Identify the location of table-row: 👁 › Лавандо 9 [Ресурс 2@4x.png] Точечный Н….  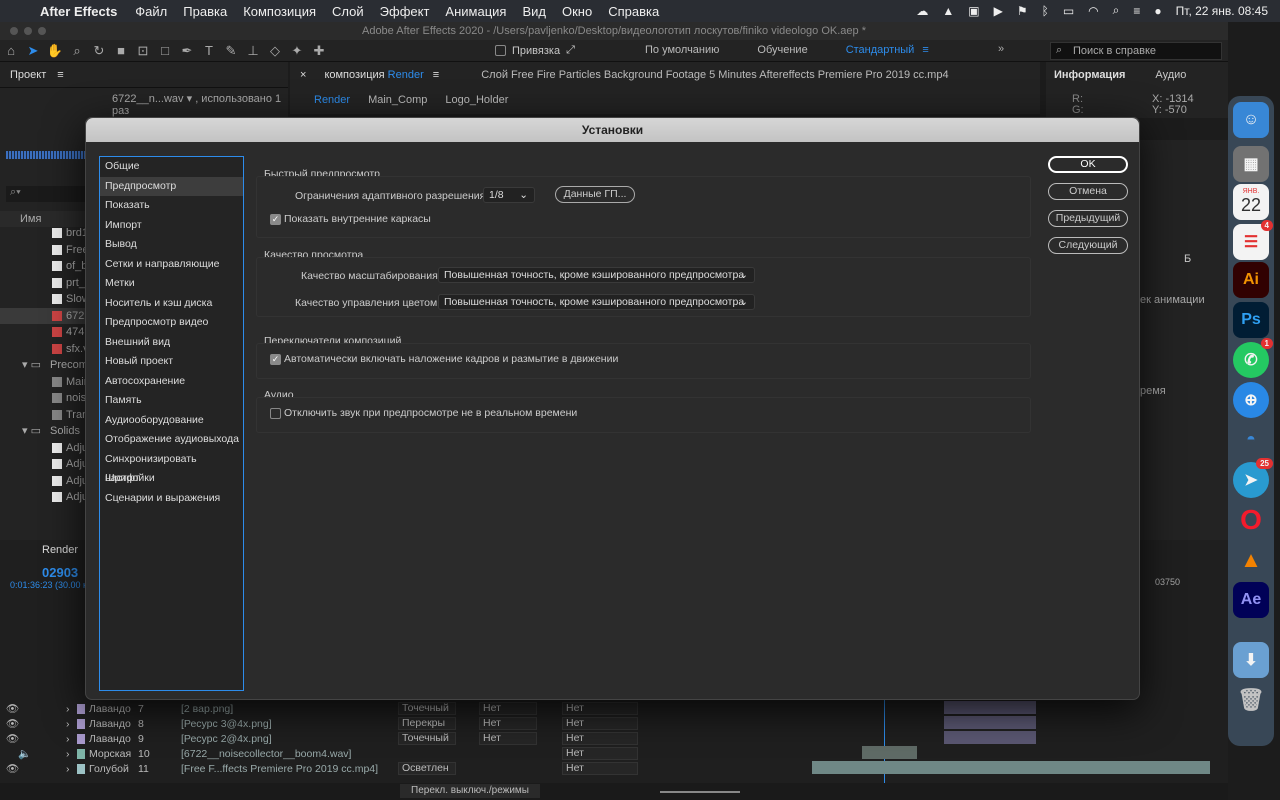
(330, 738).